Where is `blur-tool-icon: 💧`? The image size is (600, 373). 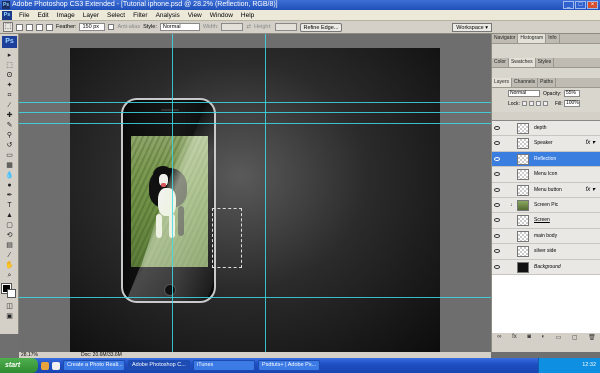 blur-tool-icon: 💧 is located at coordinates (9, 175).